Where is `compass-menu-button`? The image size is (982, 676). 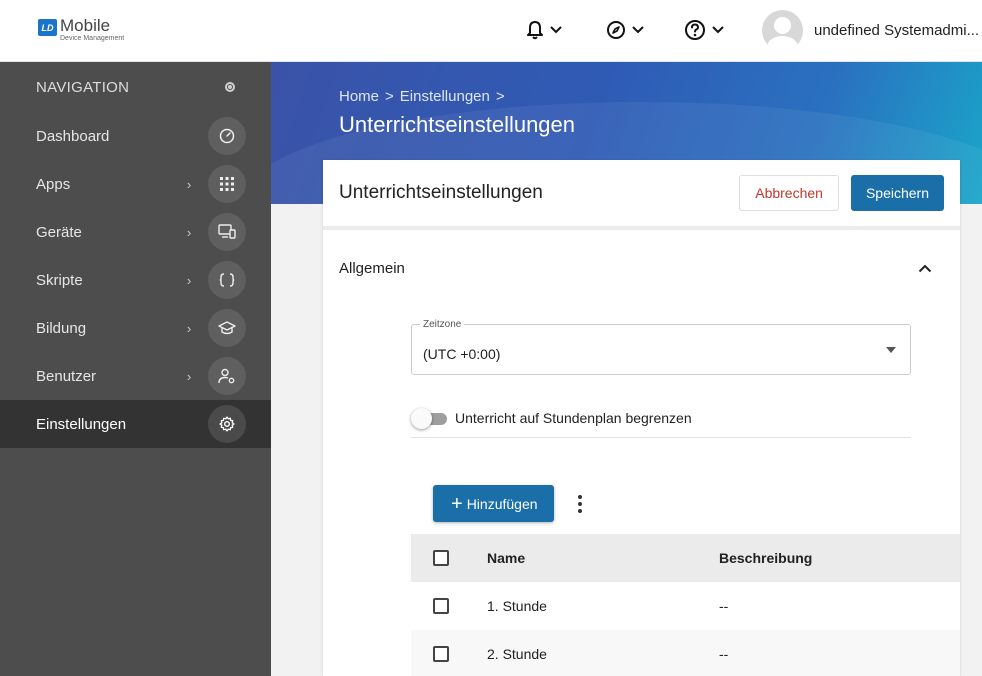 compass-menu-button is located at coordinates (625, 30).